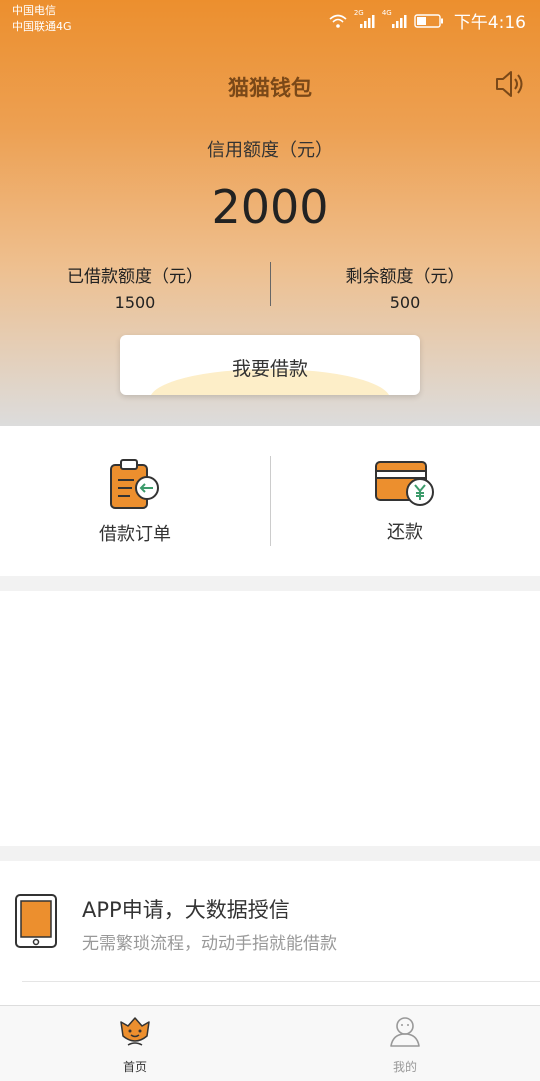 This screenshot has height=1081, width=540. I want to click on promo-title: APP申请，大数据授信, so click(186, 910).